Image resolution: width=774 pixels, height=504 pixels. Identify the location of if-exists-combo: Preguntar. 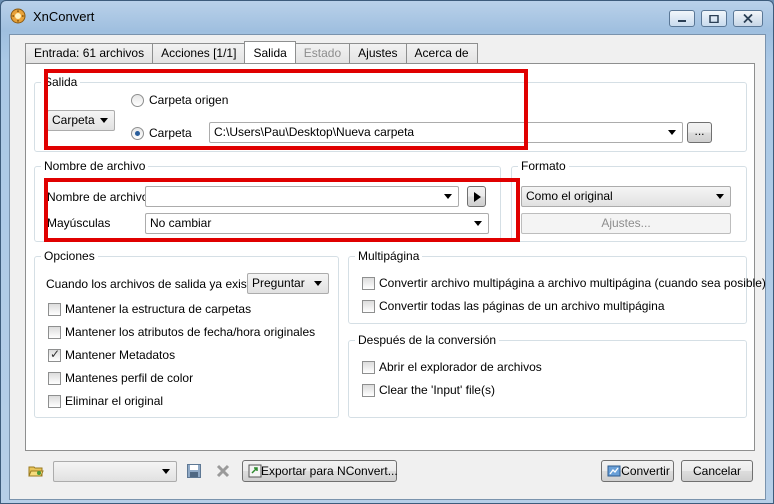
(288, 283).